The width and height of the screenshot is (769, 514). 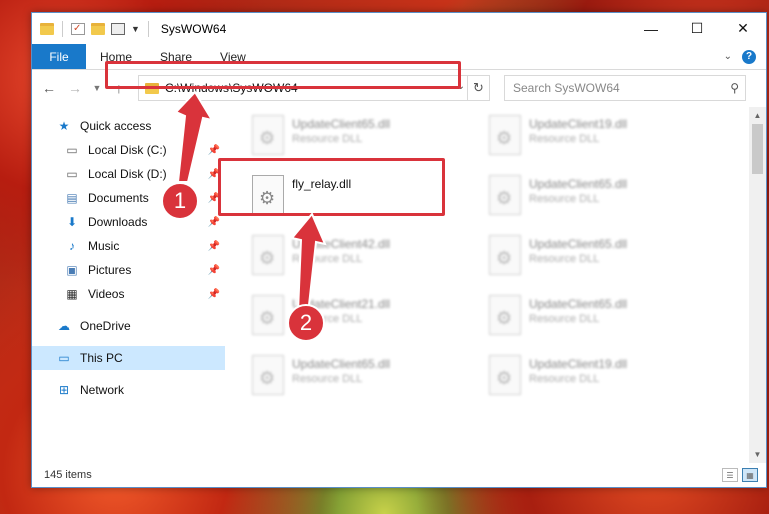 I want to click on sidebar-item-label: Pictures, so click(x=110, y=270).